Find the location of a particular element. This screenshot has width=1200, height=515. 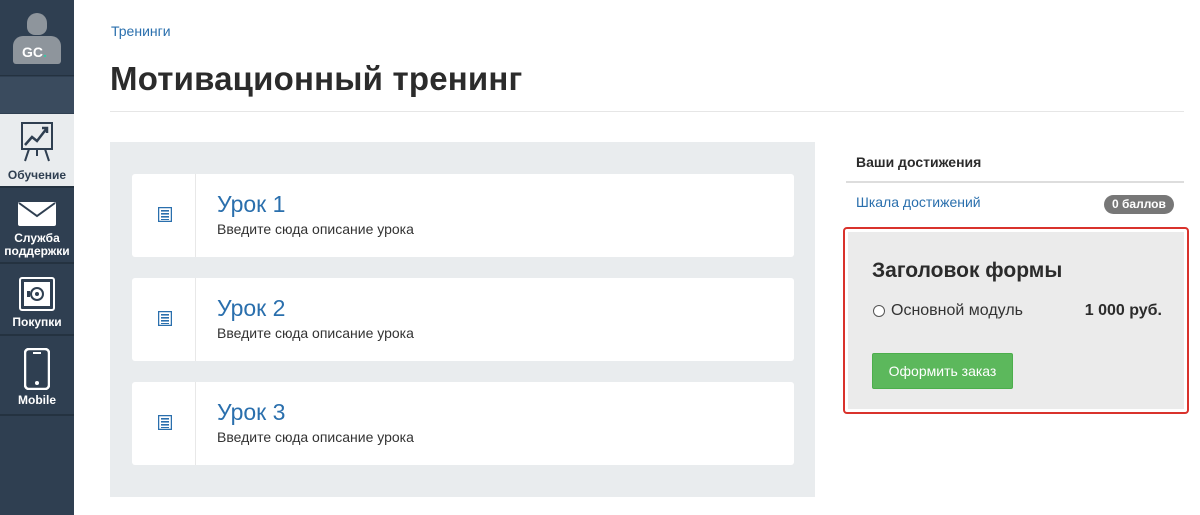

logo-text: GC is located at coordinates (32, 52).